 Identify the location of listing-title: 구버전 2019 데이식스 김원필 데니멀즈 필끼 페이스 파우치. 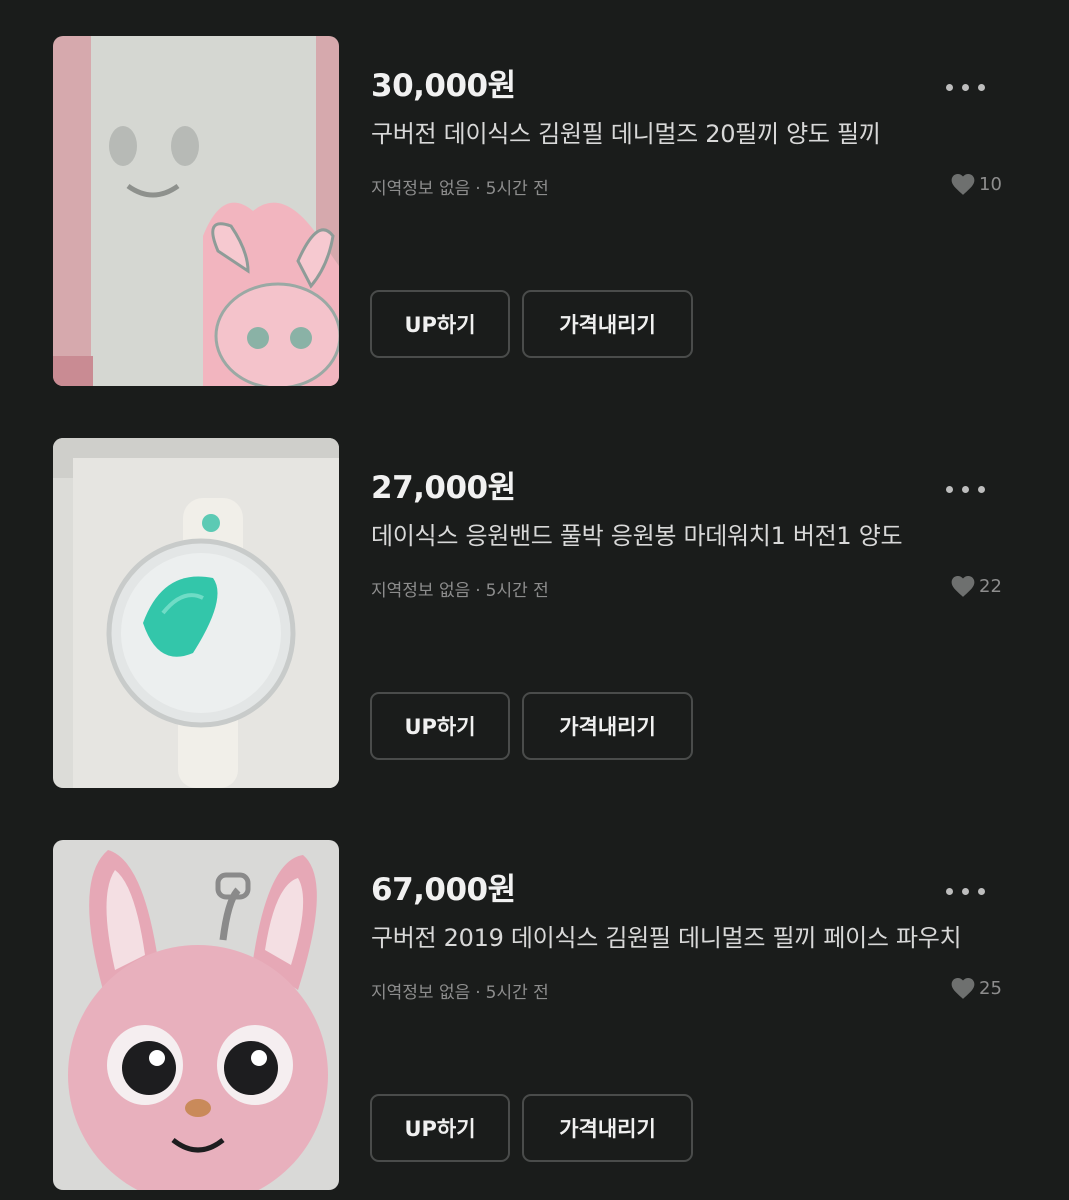
(691, 935).